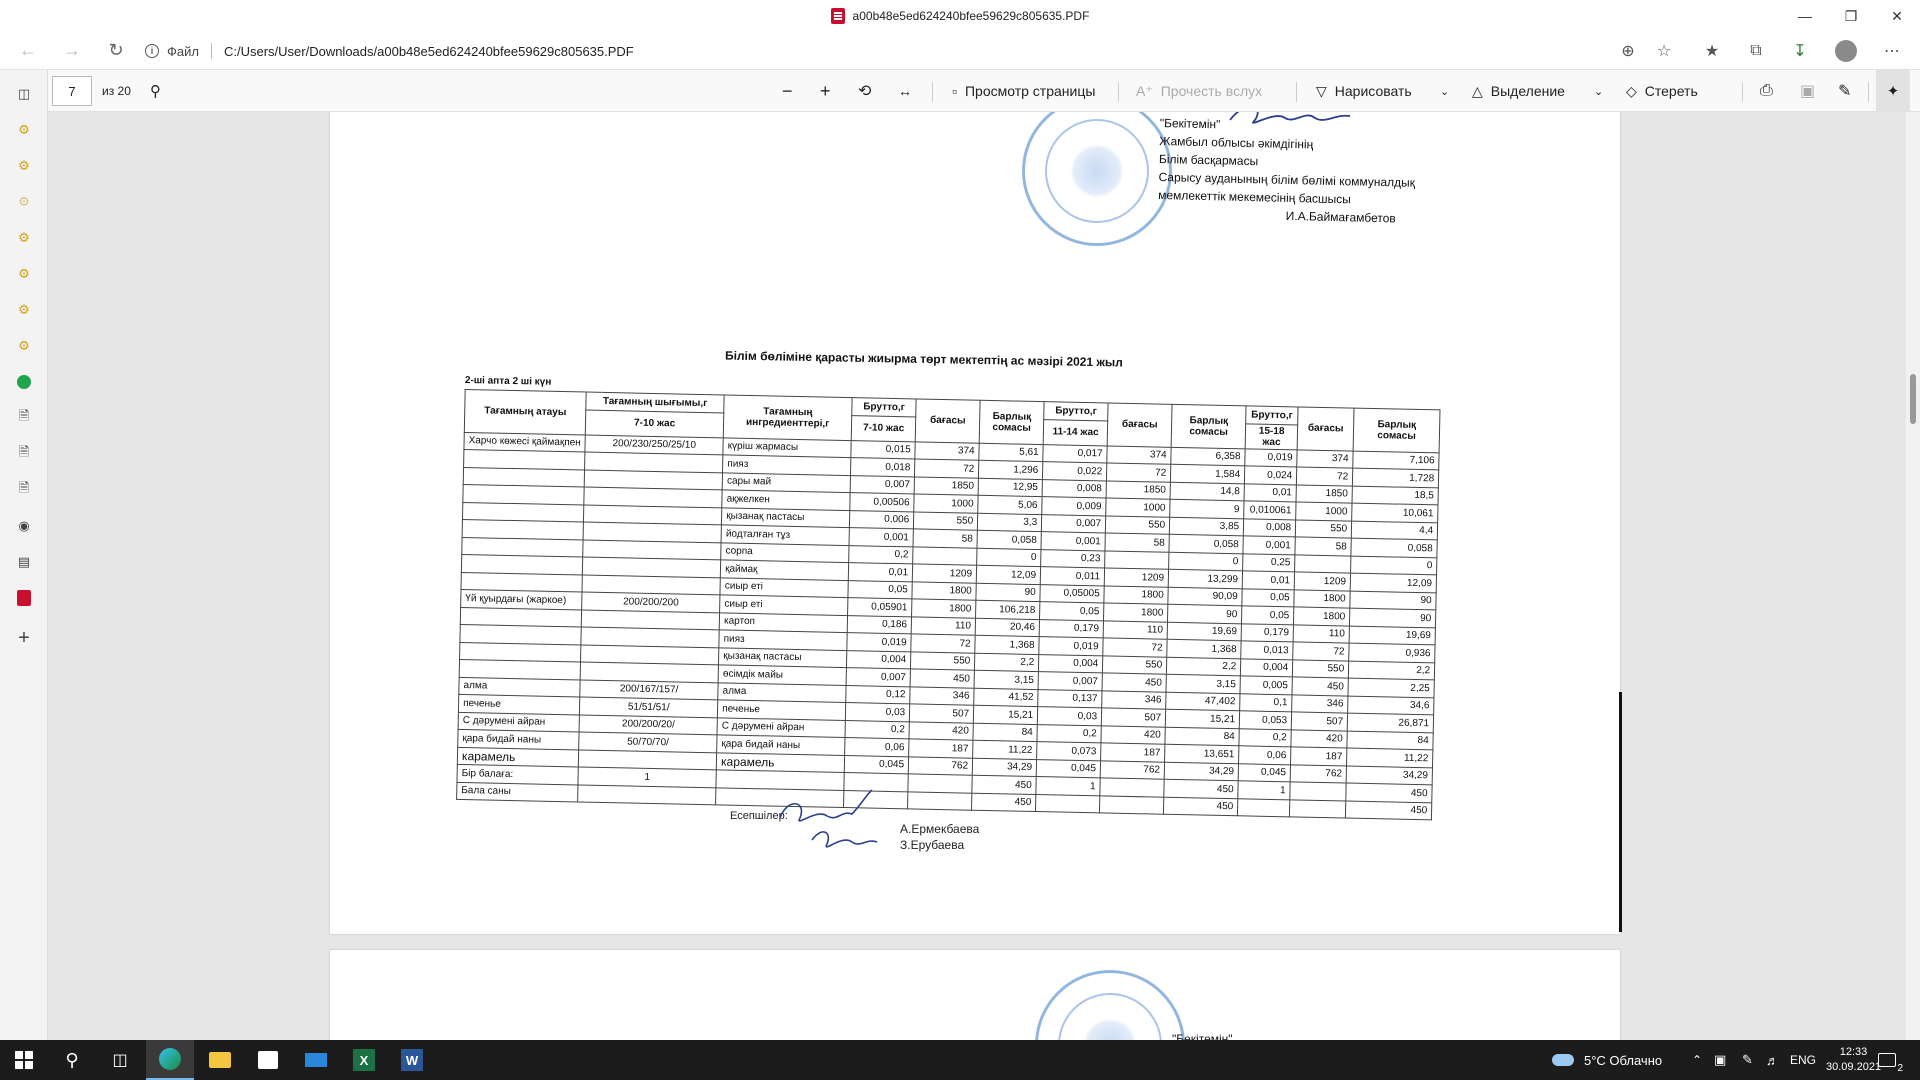  Describe the element at coordinates (1209, 426) in the screenshot. I see `header-cell: Барлық сомасы` at that location.